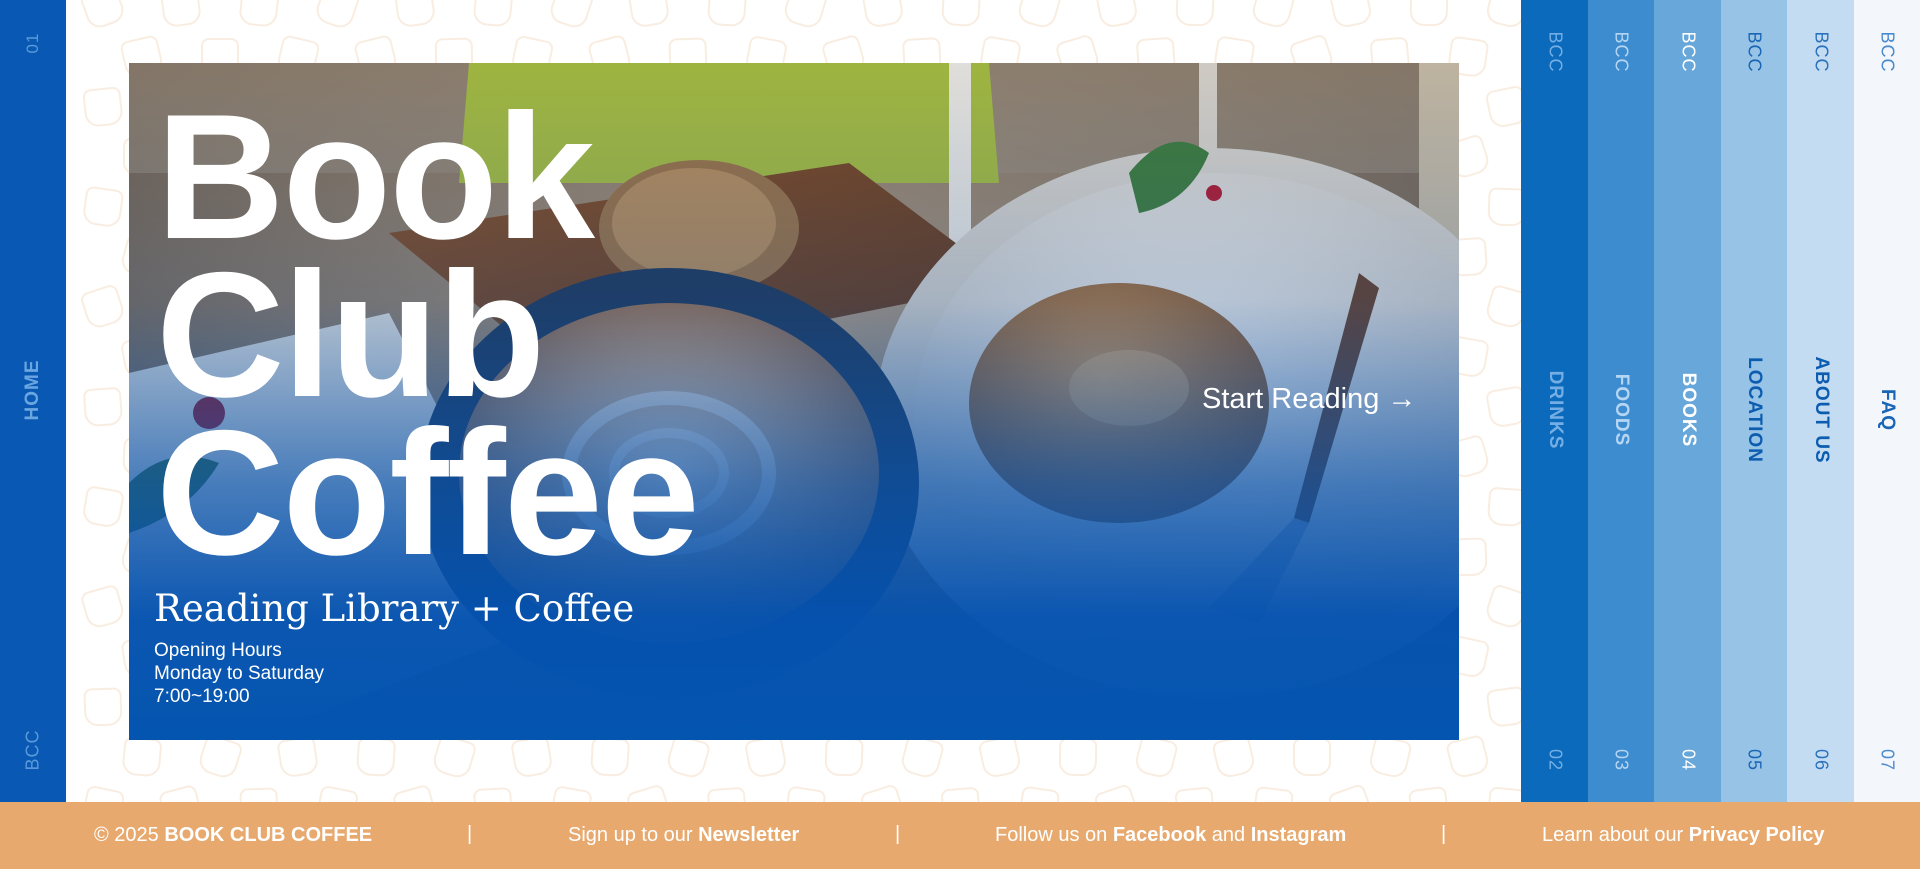 This screenshot has height=869, width=1920. What do you see at coordinates (1159, 835) in the screenshot?
I see `facebook-link: Facebook` at bounding box center [1159, 835].